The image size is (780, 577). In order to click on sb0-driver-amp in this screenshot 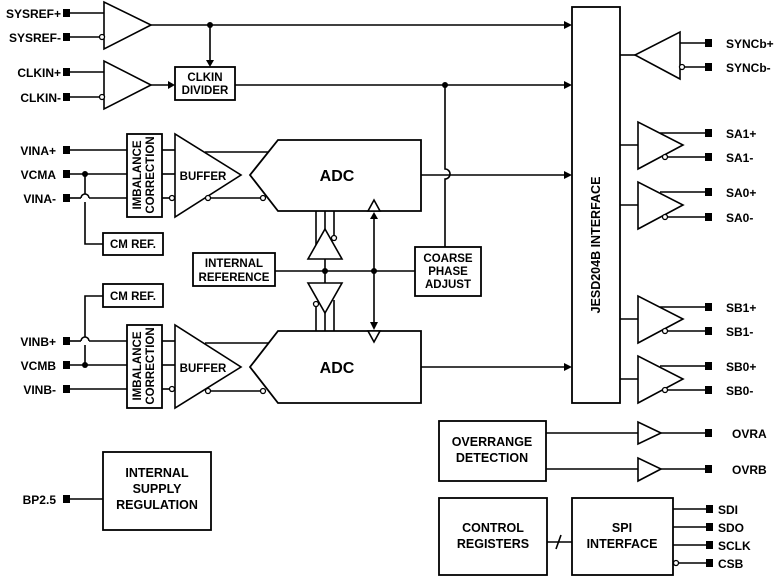, I will do `click(661, 379)`.